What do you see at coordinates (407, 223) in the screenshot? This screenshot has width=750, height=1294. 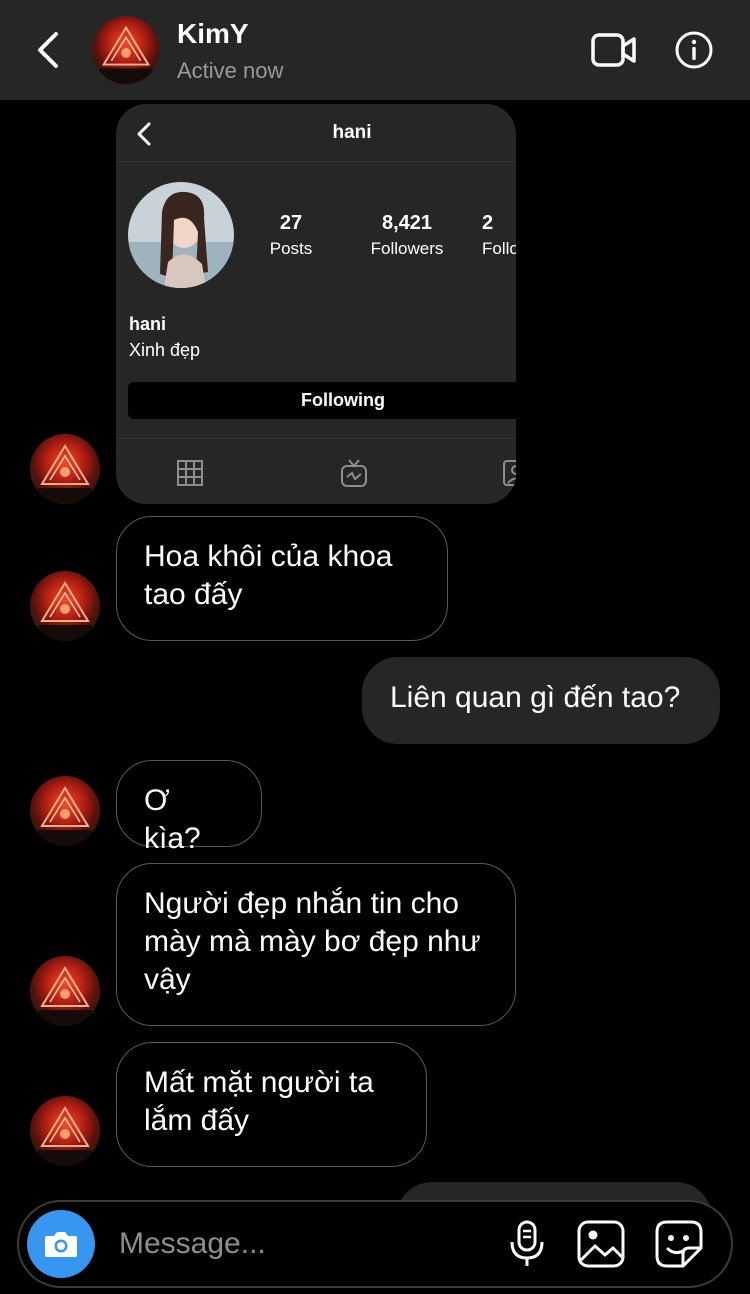 I see `followers-count: 8,421` at bounding box center [407, 223].